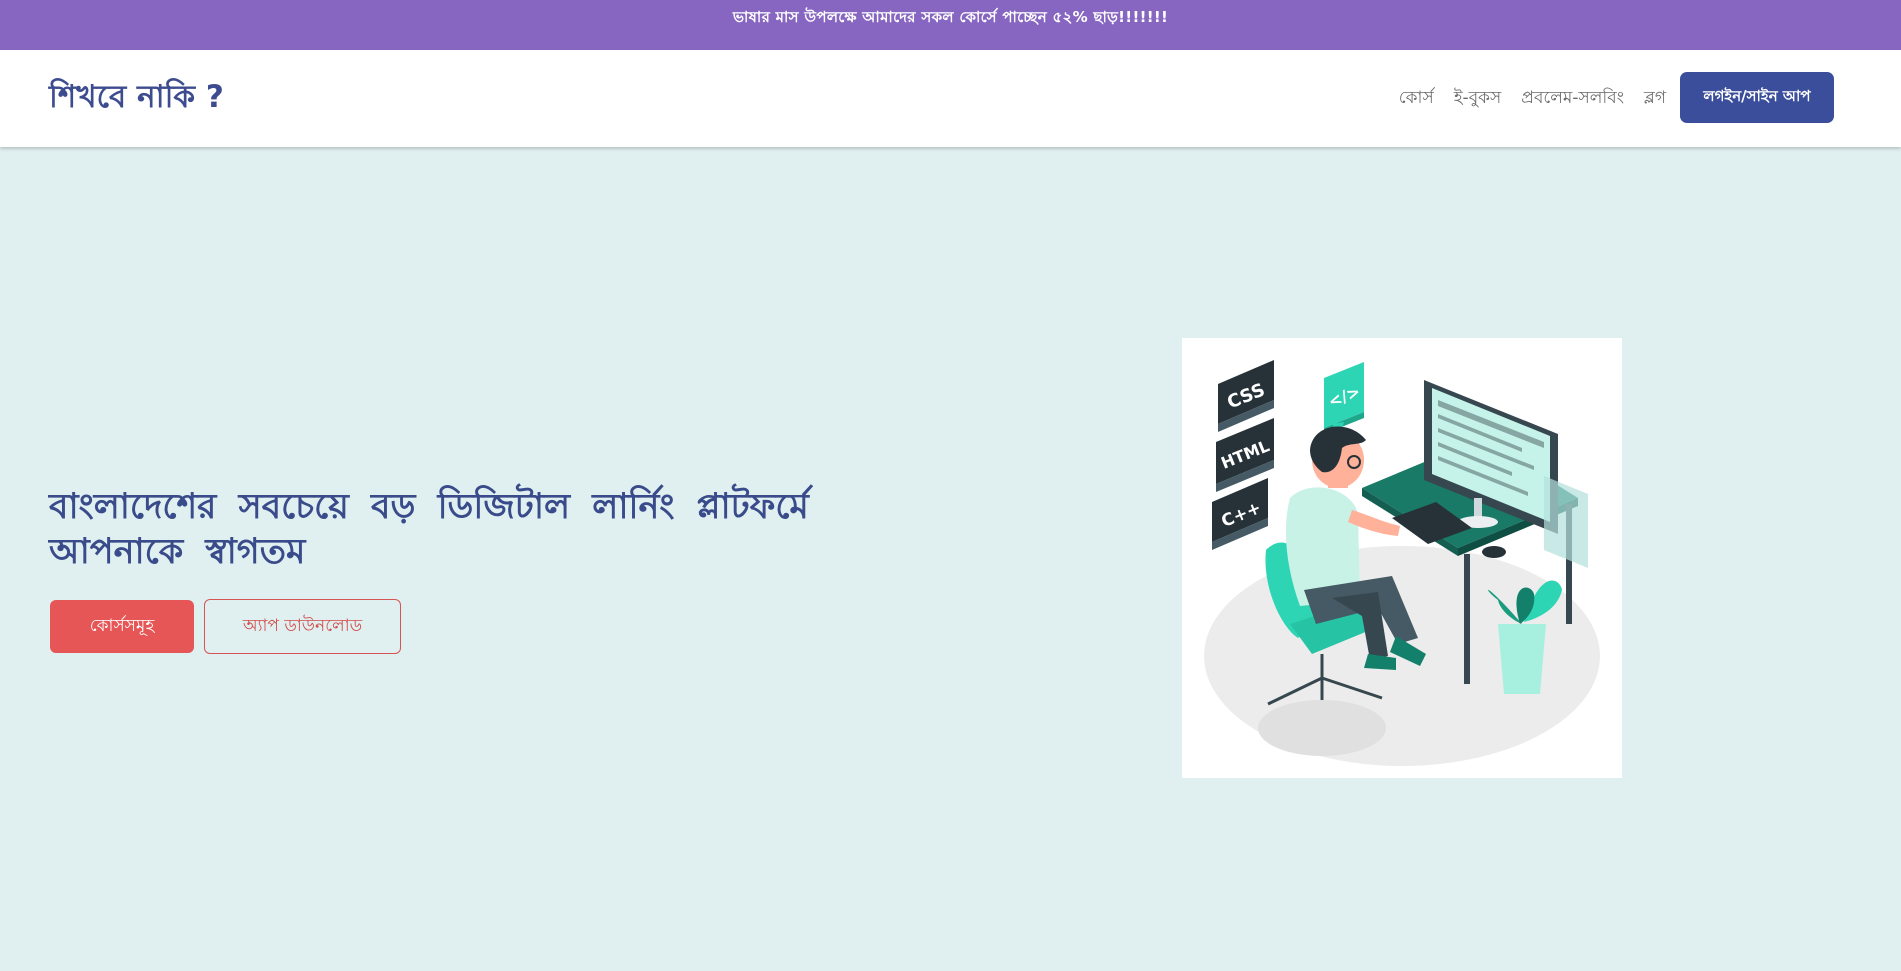 The width and height of the screenshot is (1901, 971). What do you see at coordinates (1757, 97) in the screenshot?
I see `login-signup-button: লগইন/সাইন আপ` at bounding box center [1757, 97].